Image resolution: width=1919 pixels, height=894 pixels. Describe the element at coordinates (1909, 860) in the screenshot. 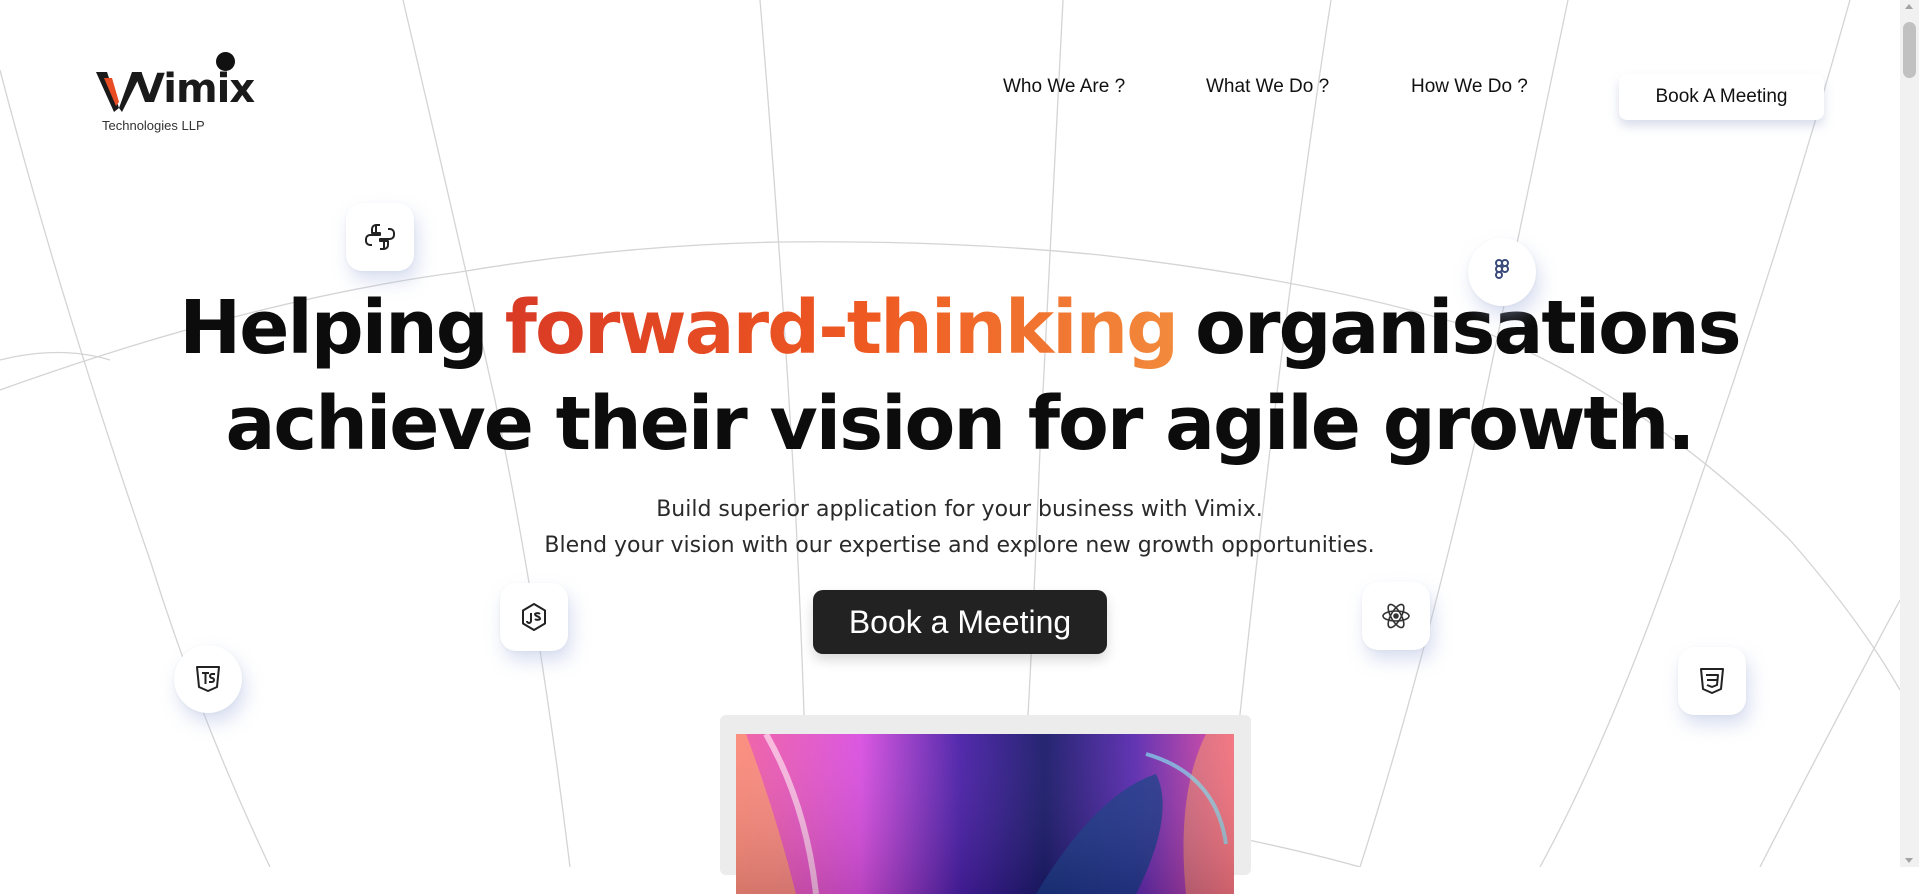

I see `scroll-down-arrow-icon` at that location.